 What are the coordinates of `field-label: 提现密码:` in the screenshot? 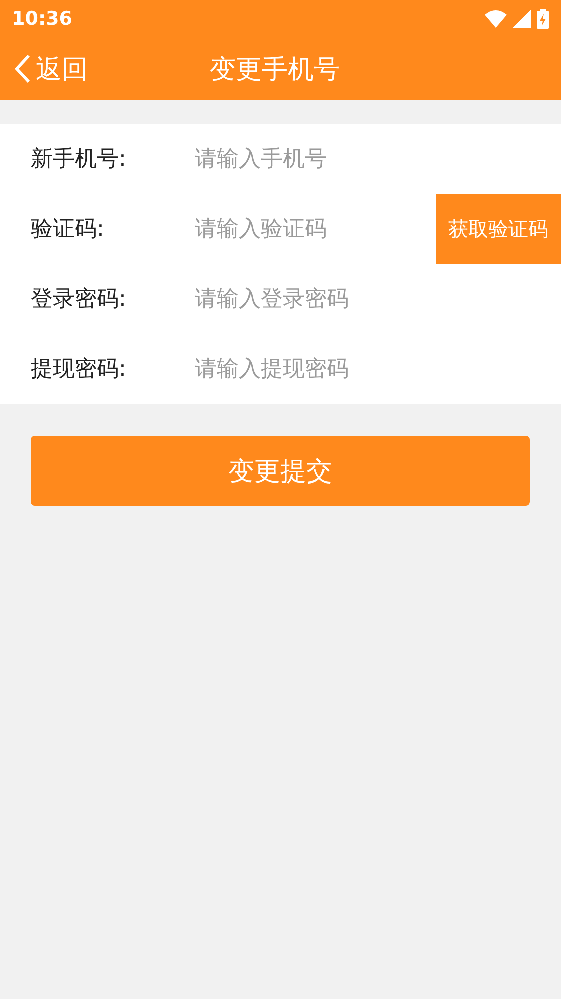 It's located at (79, 370).